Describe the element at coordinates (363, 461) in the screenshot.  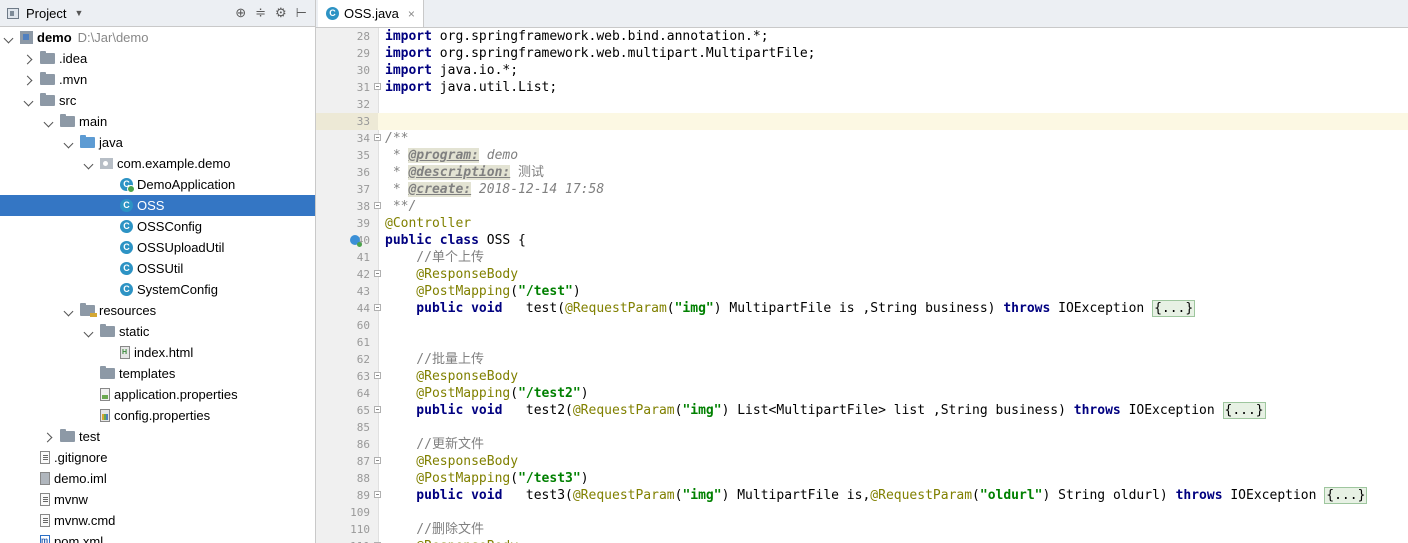
I see `line-number: 87` at that location.